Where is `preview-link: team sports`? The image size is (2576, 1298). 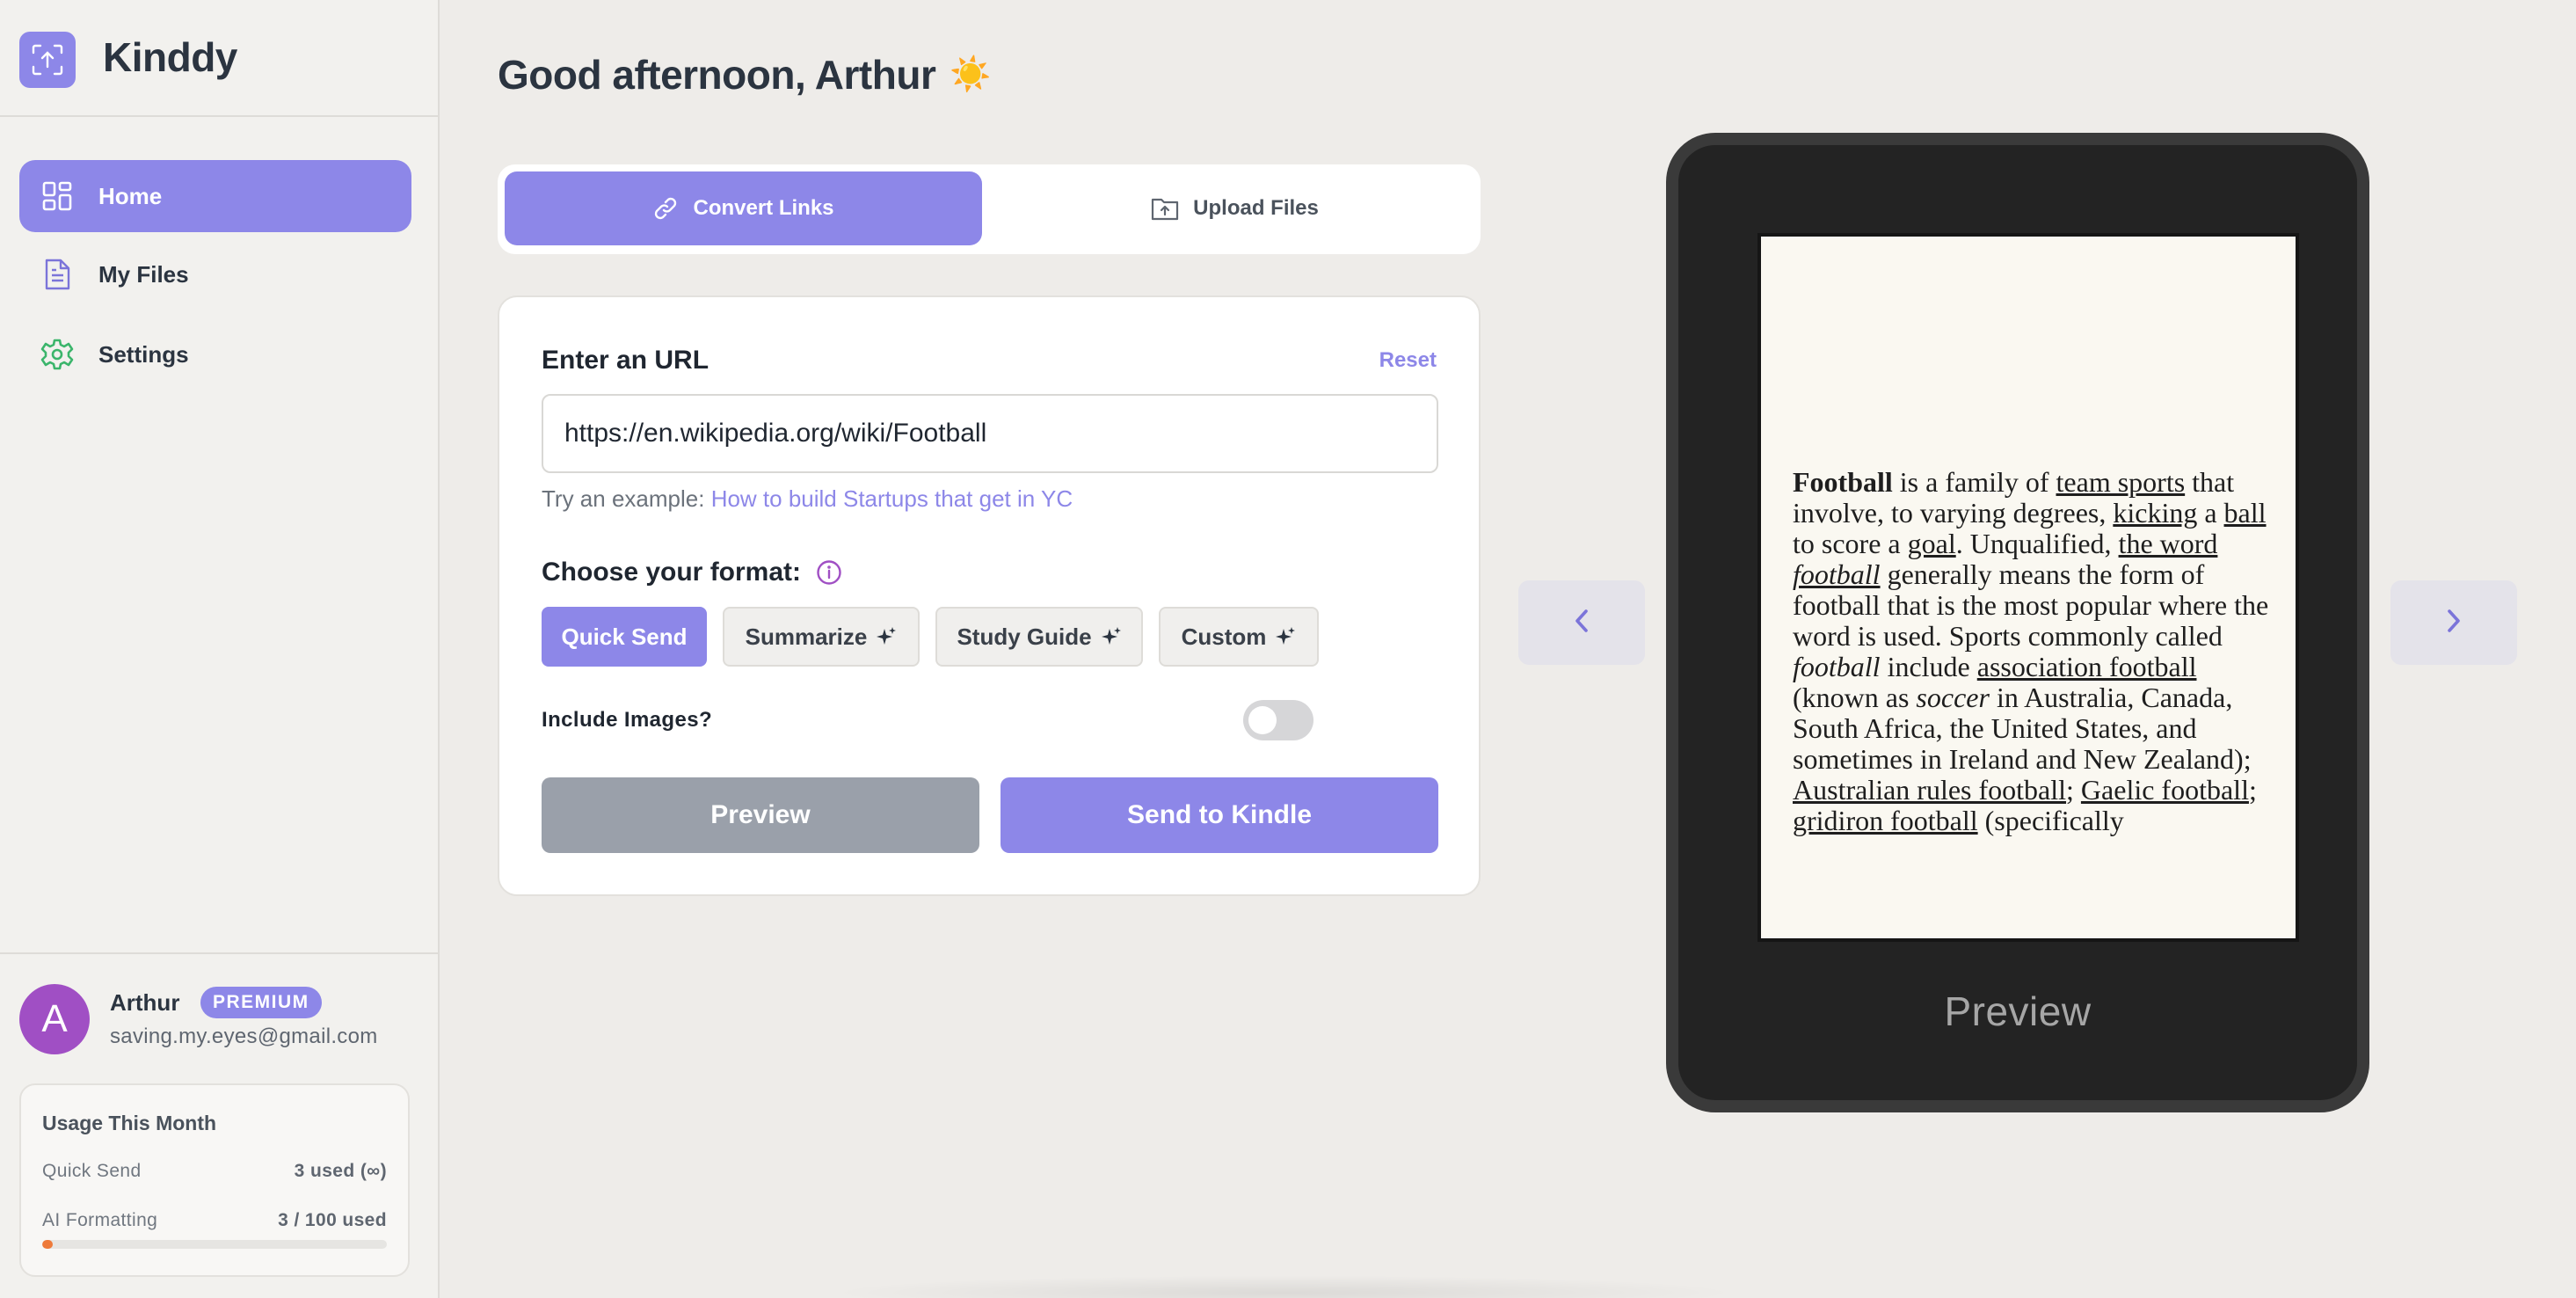
preview-link: team sports is located at coordinates (2121, 482).